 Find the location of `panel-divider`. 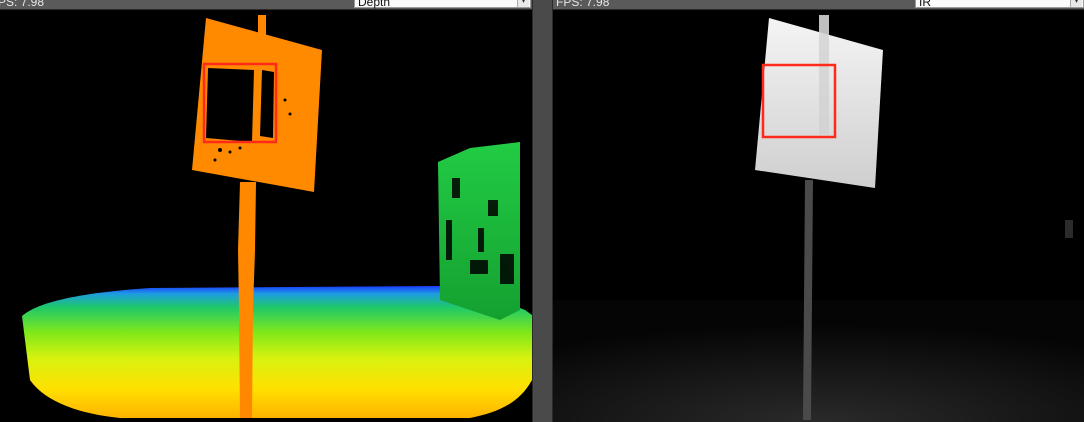

panel-divider is located at coordinates (542, 211).